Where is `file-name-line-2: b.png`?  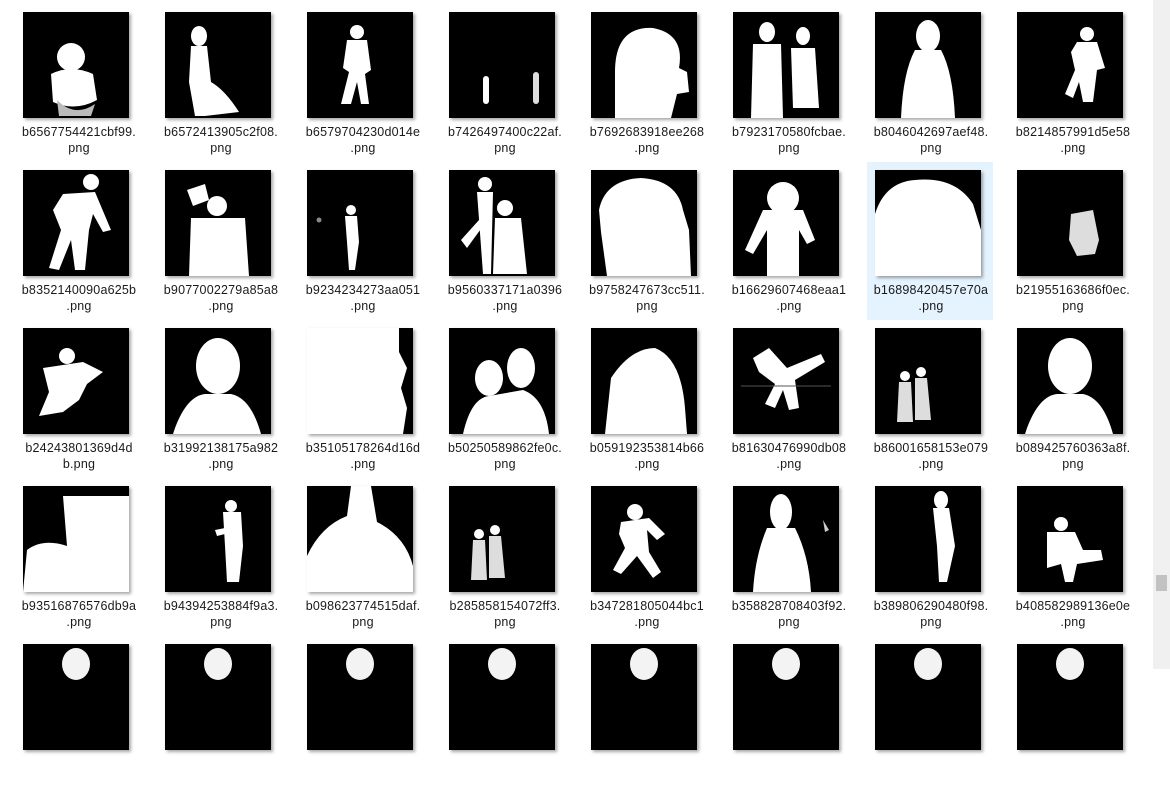
file-name-line-2: b.png is located at coordinates (79, 464).